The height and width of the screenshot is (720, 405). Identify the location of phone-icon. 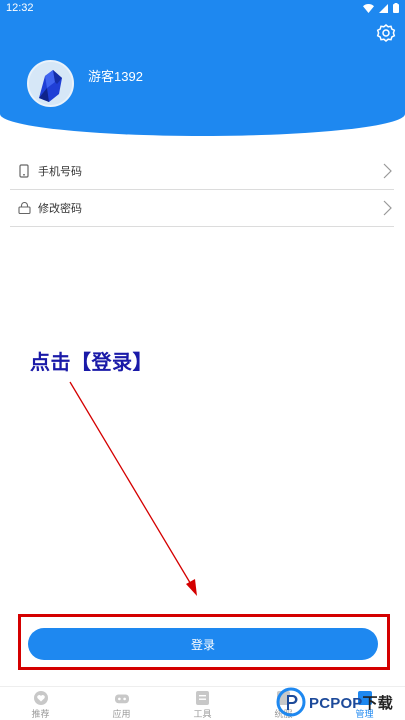
(24, 171).